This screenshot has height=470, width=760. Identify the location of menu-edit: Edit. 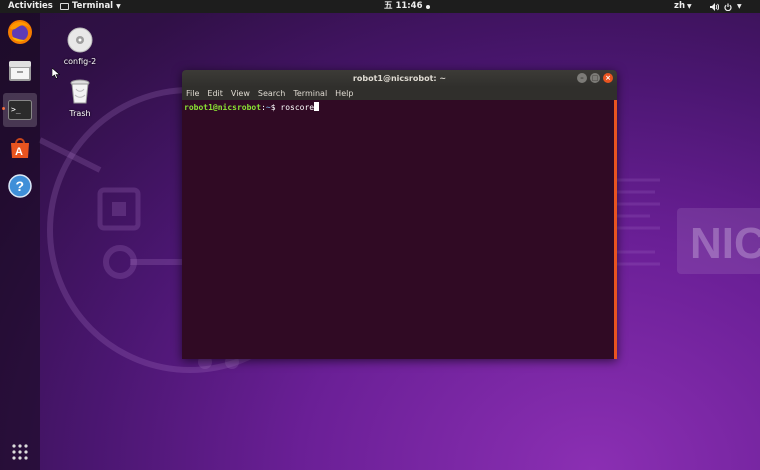
(215, 93).